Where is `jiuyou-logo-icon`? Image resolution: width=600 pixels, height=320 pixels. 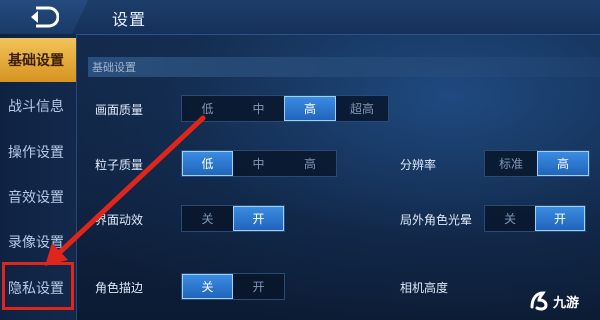
jiuyou-logo-icon is located at coordinates (539, 301).